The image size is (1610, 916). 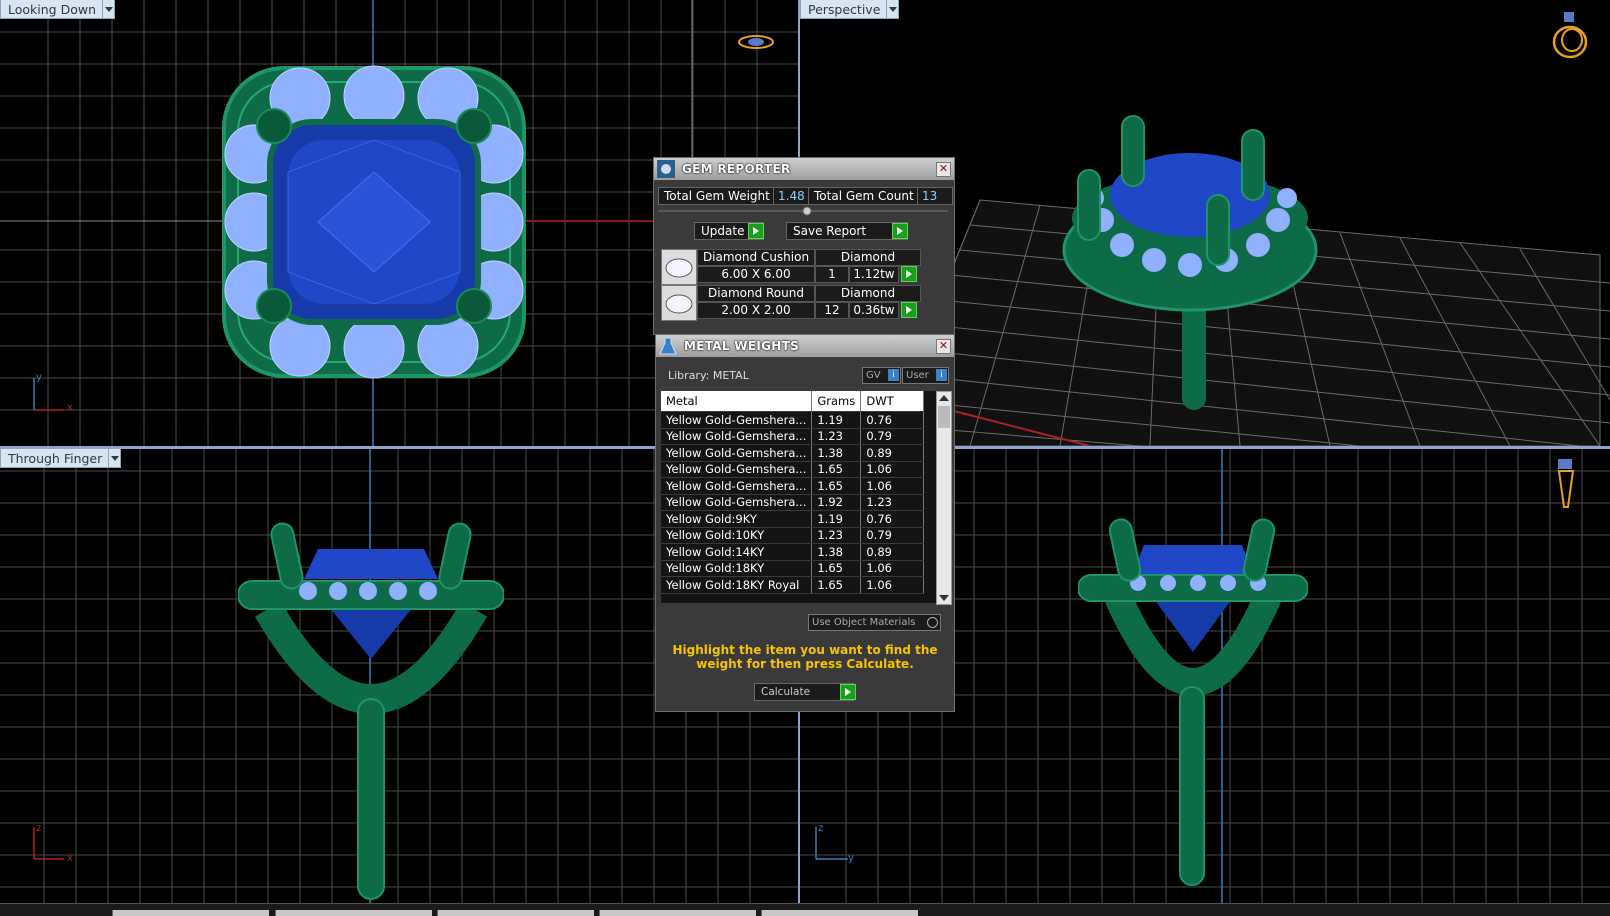 I want to click on viewport-title: Looking Down, so click(x=52, y=9).